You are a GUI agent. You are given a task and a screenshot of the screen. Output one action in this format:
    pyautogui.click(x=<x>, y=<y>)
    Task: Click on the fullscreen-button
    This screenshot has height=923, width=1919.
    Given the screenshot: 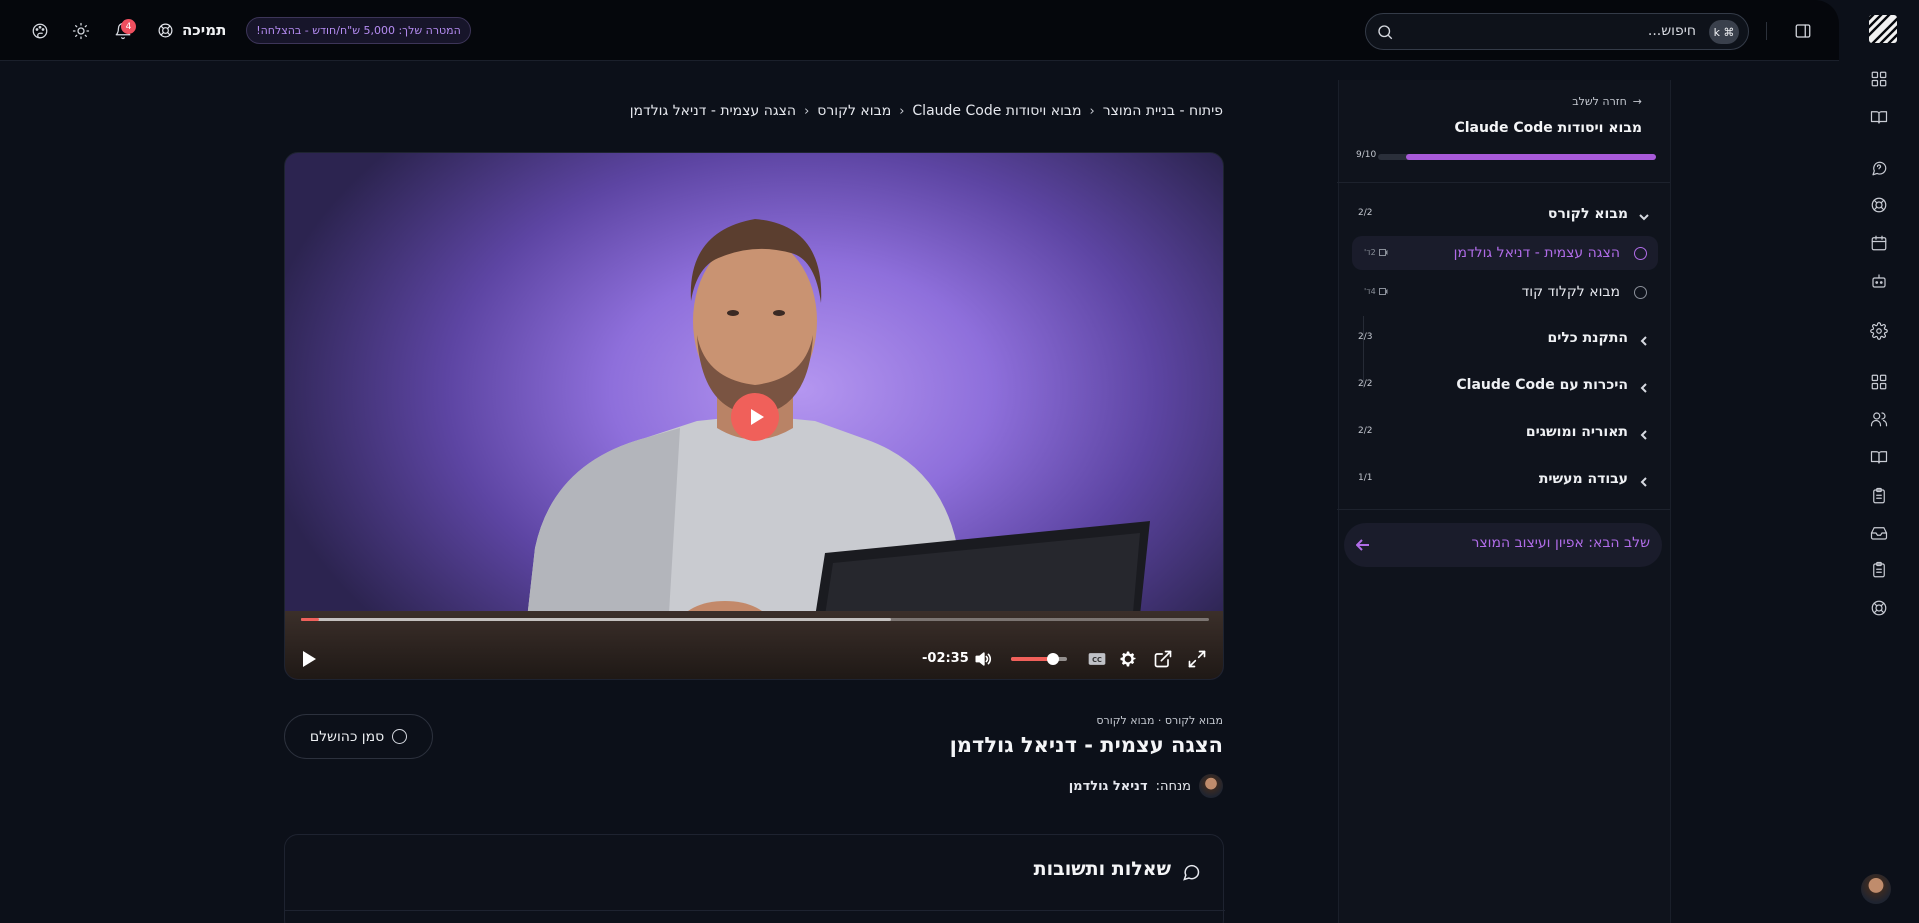 What is the action you would take?
    pyautogui.click(x=1197, y=659)
    